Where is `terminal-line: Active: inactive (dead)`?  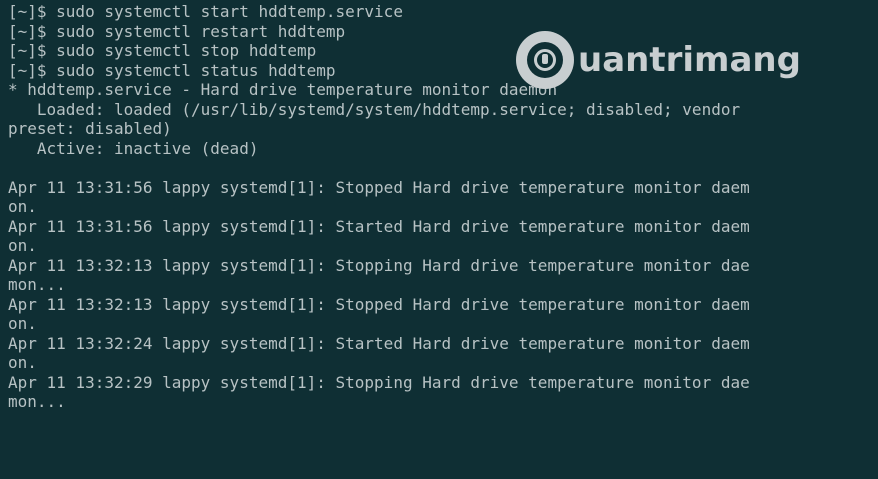
terminal-line: Active: inactive (dead) is located at coordinates (133, 148).